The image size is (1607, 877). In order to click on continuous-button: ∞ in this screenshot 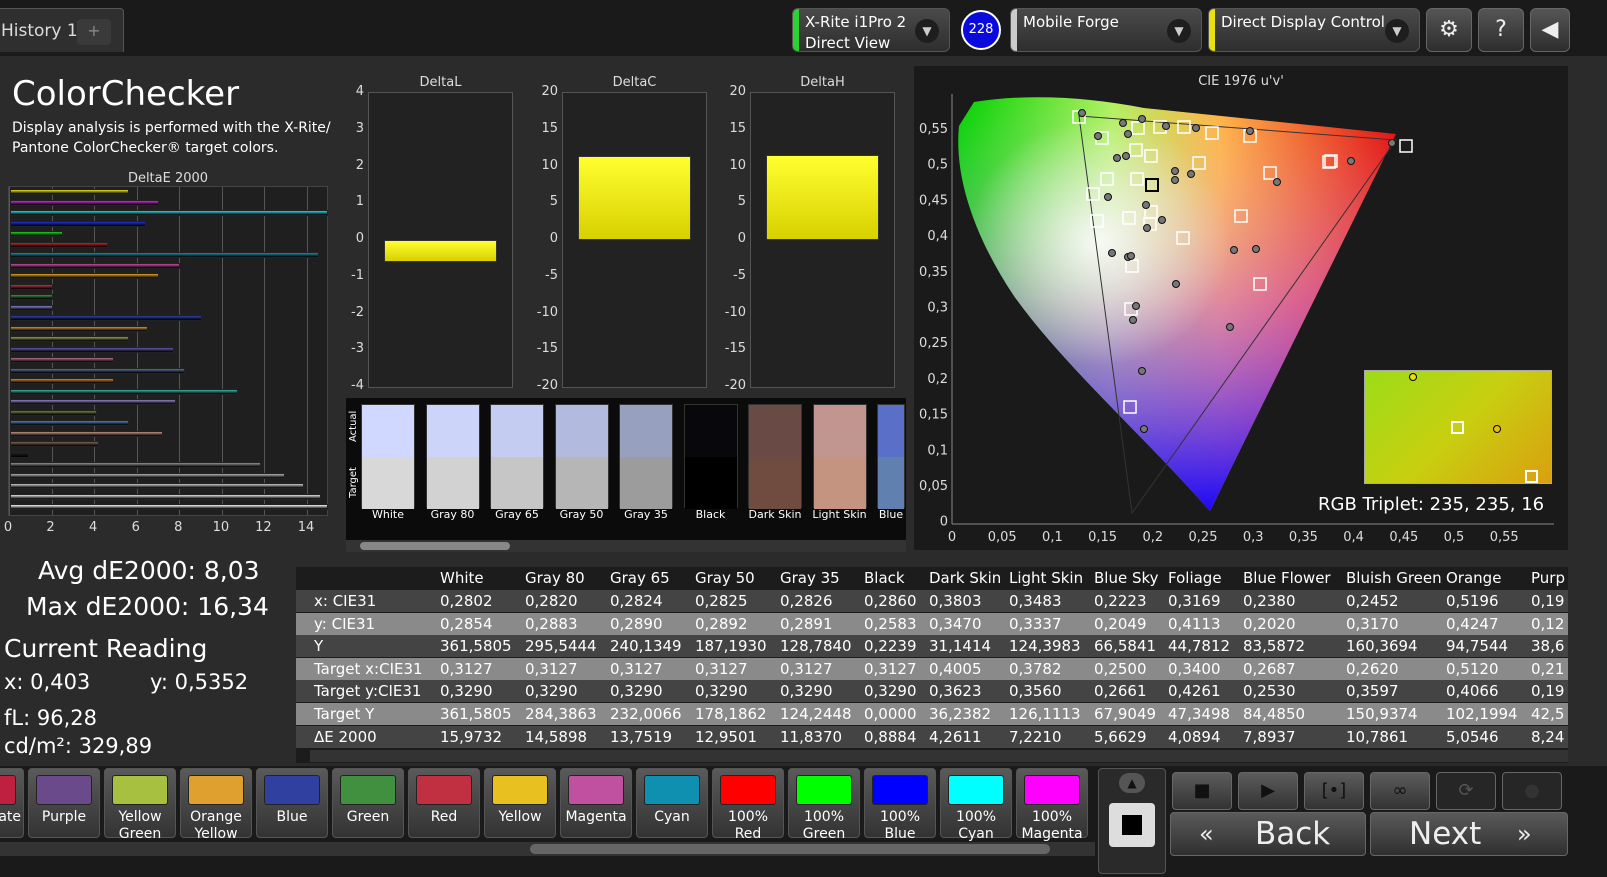, I will do `click(1400, 791)`.